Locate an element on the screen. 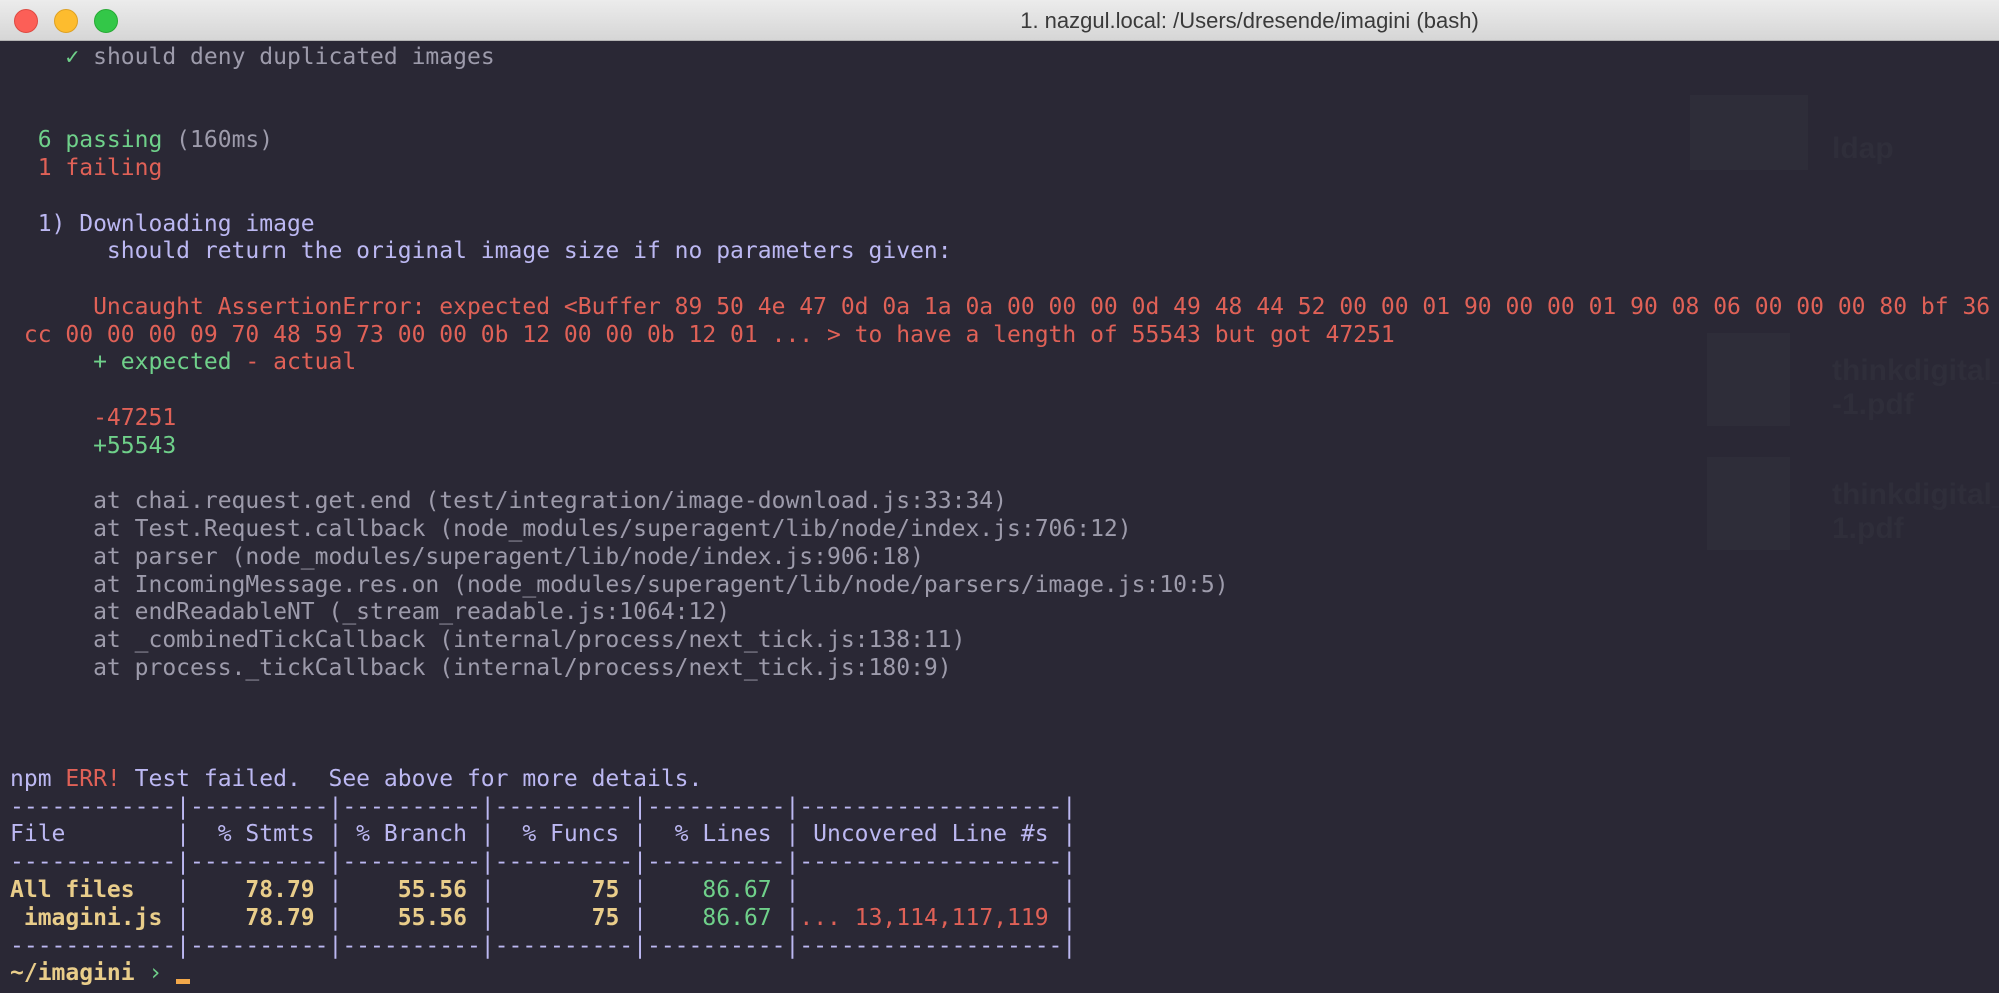 This screenshot has height=993, width=1999. prompt-path: ~/imagini is located at coordinates (72, 973).